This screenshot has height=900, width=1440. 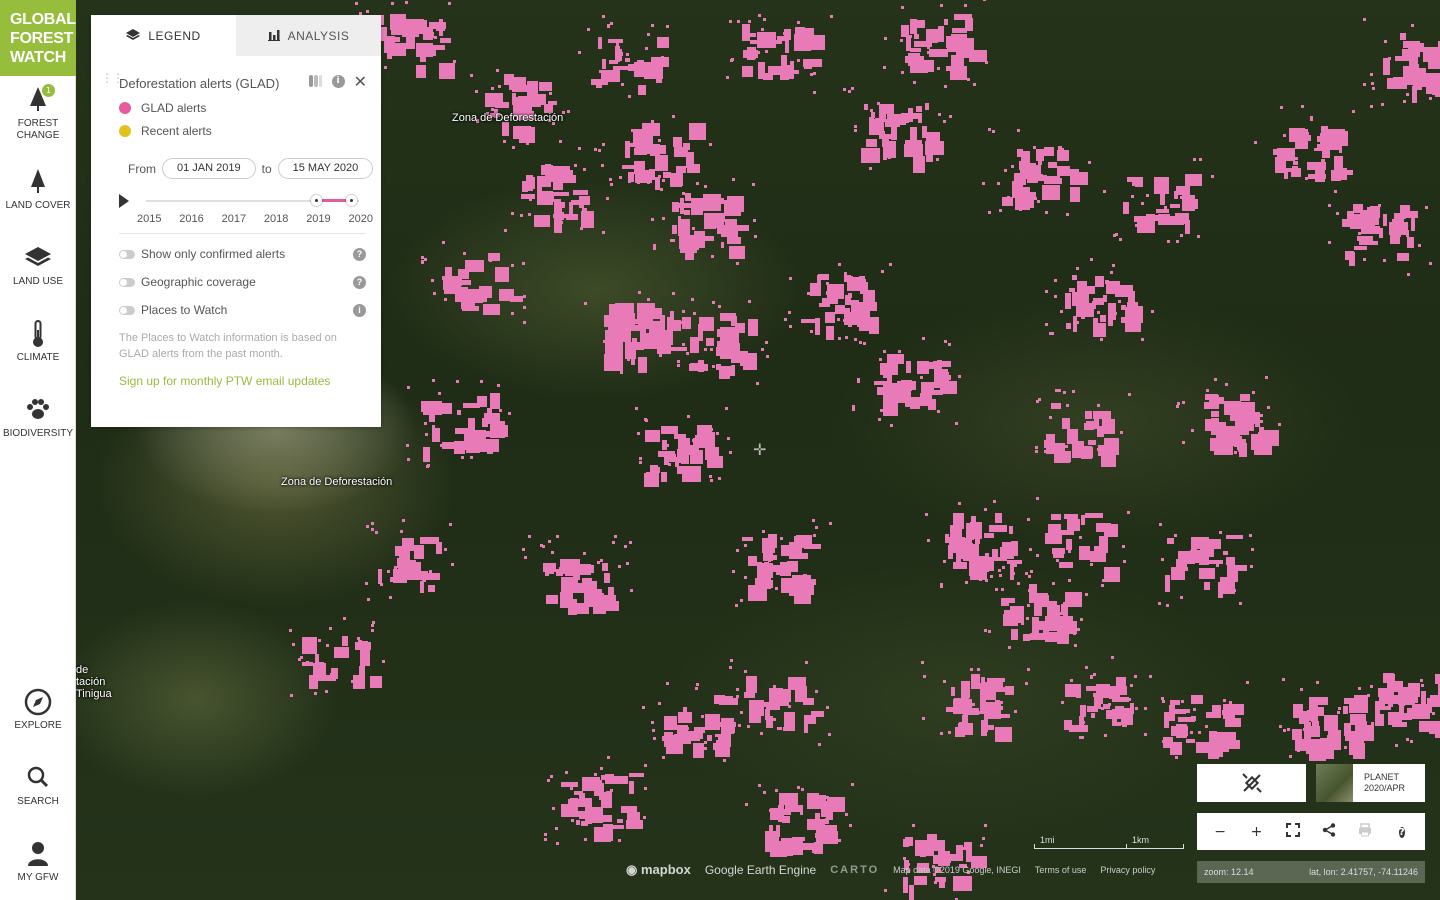 I want to click on sidebar-item-search: SEARCH, so click(x=38, y=786).